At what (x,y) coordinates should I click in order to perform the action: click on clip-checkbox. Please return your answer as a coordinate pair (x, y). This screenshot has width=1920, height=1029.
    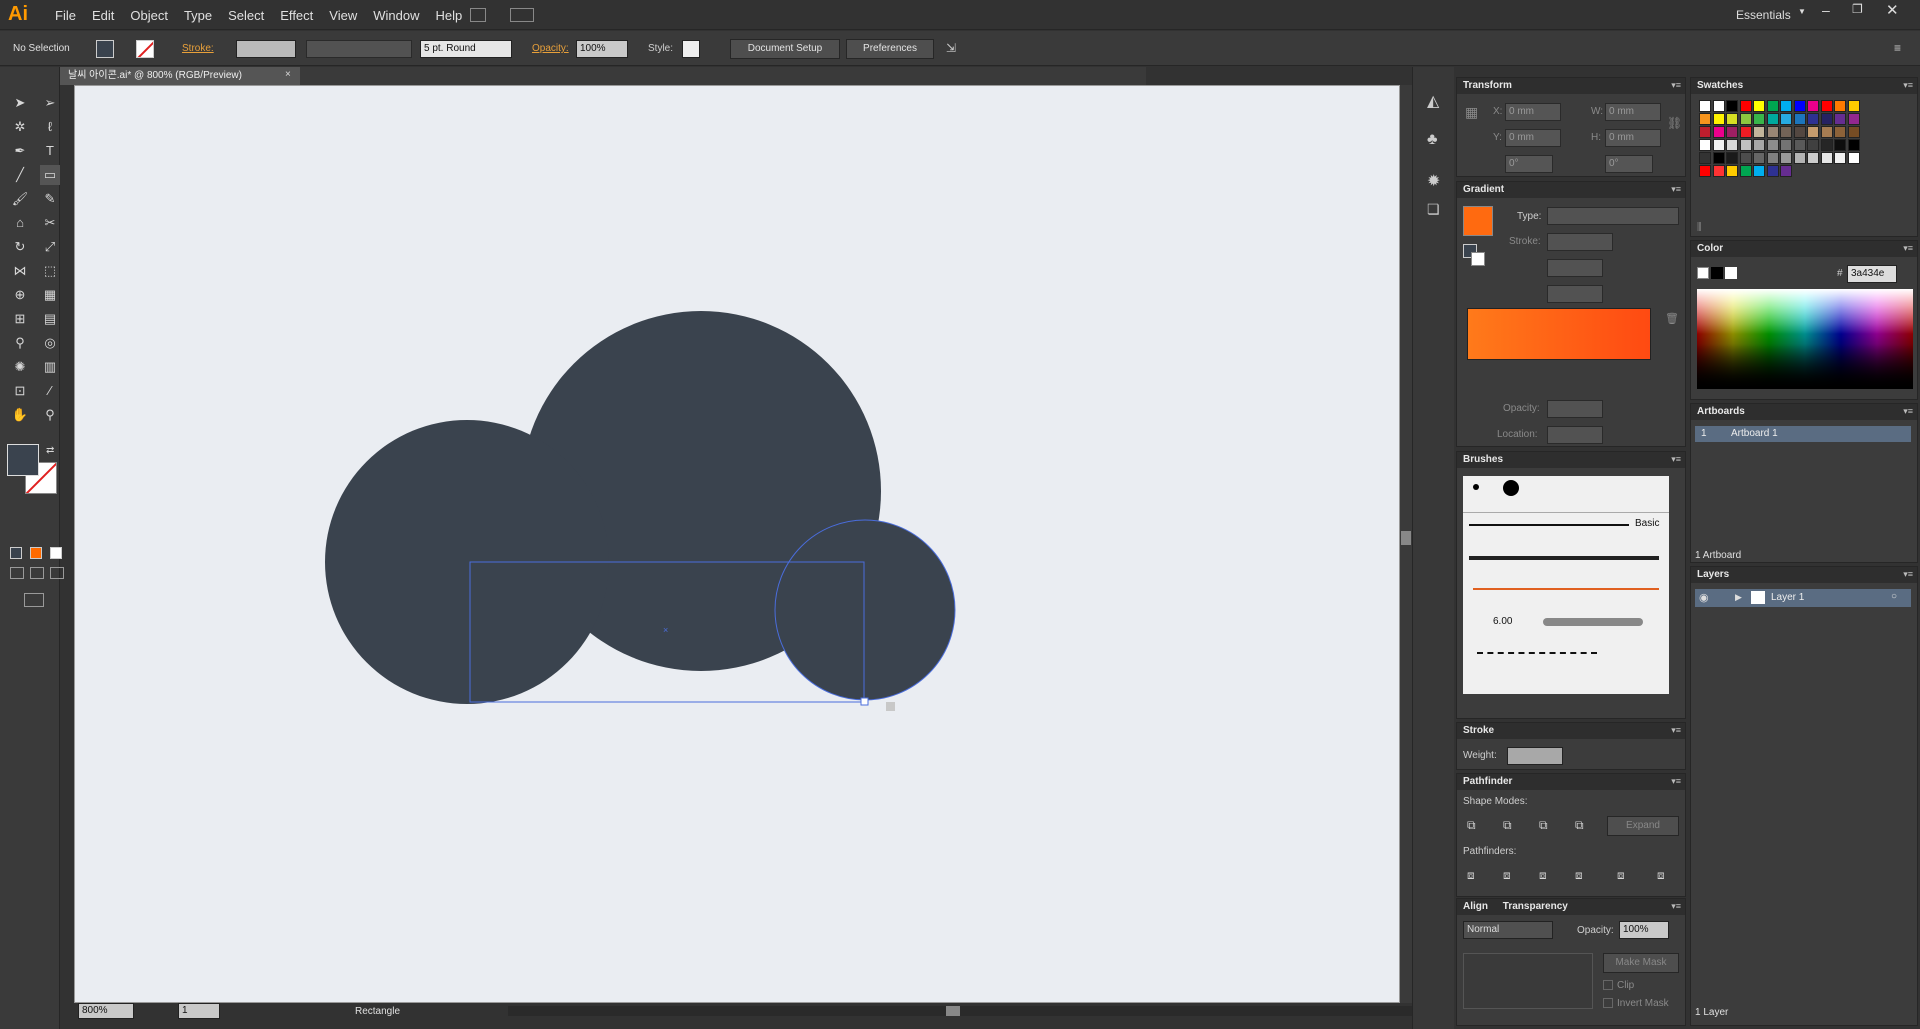
    Looking at the image, I should click on (1608, 985).